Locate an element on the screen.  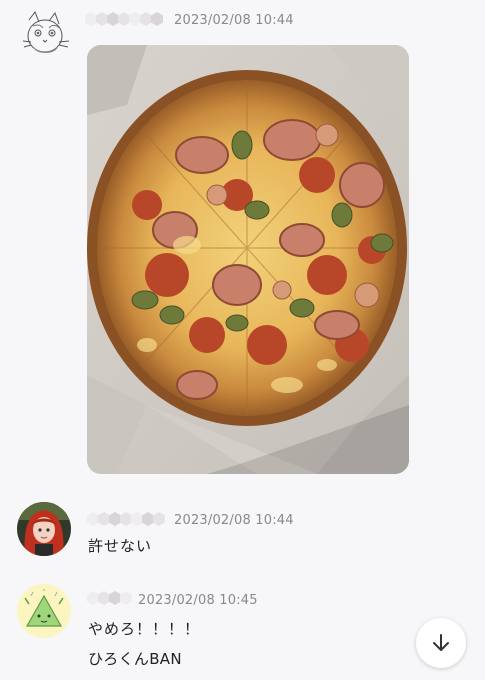
arrow-down-icon is located at coordinates (441, 642).